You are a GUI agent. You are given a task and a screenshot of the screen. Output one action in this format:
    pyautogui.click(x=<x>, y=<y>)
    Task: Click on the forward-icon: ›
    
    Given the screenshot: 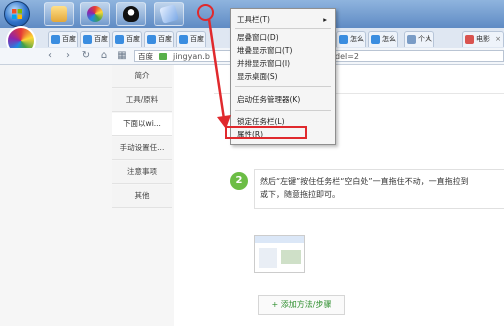 What is the action you would take?
    pyautogui.click(x=68, y=56)
    